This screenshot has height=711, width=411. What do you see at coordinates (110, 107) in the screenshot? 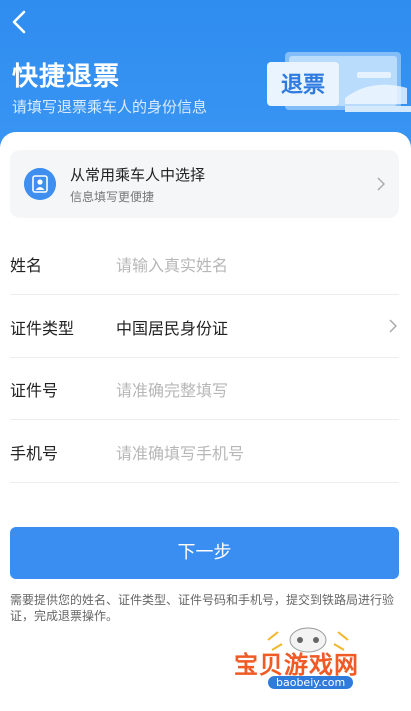
I see `page-subtitle: 请填写退票乘车人的身份信息` at bounding box center [110, 107].